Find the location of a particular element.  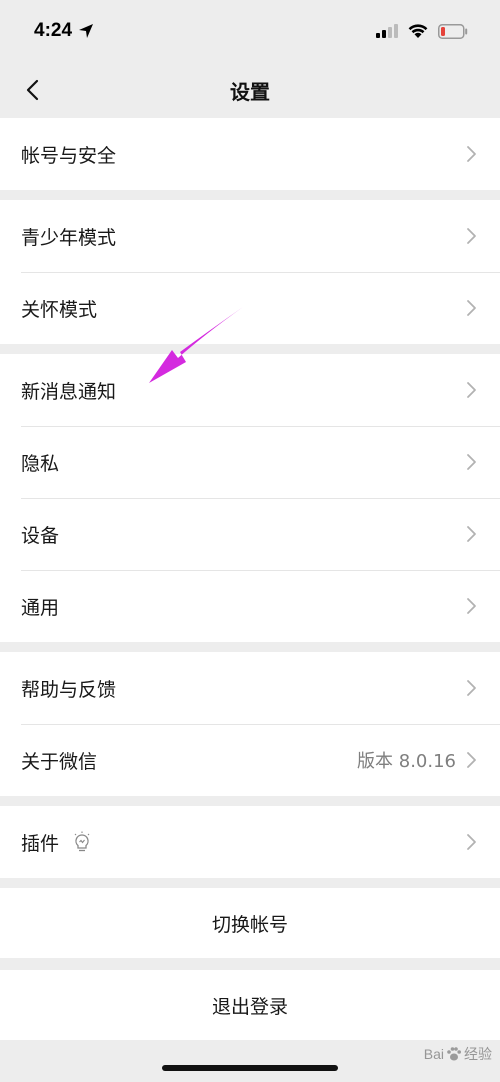

settings-item-label: 插件 is located at coordinates (40, 843).